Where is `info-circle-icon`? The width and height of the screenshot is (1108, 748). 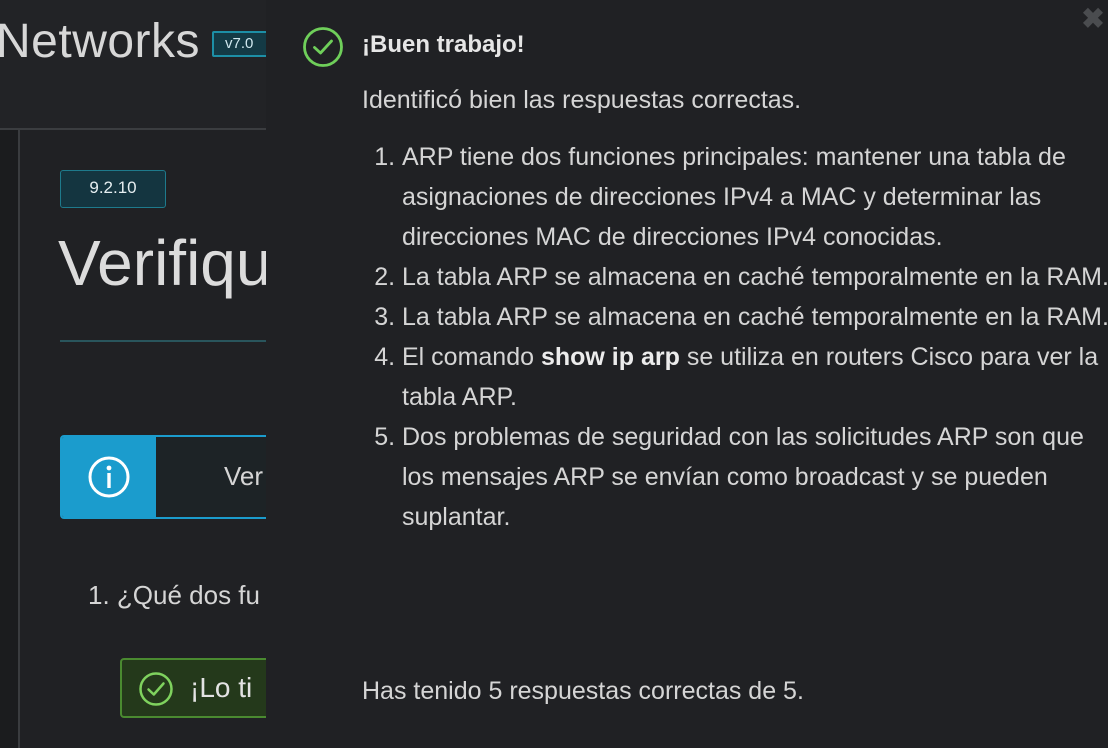 info-circle-icon is located at coordinates (109, 477).